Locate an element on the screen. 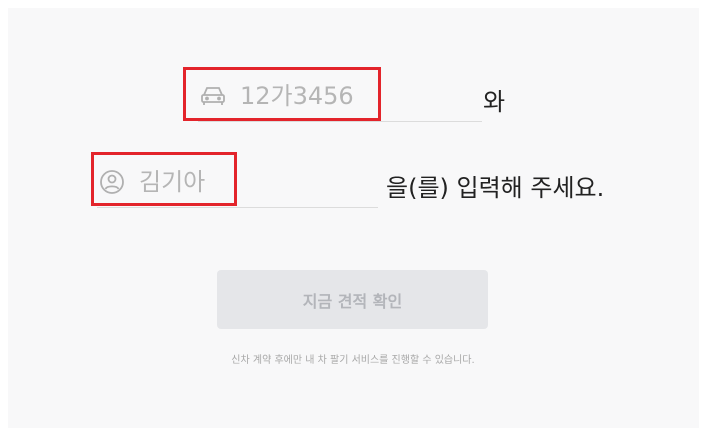 Image resolution: width=720 pixels, height=435 pixels. owner-name-field is located at coordinates (237, 182).